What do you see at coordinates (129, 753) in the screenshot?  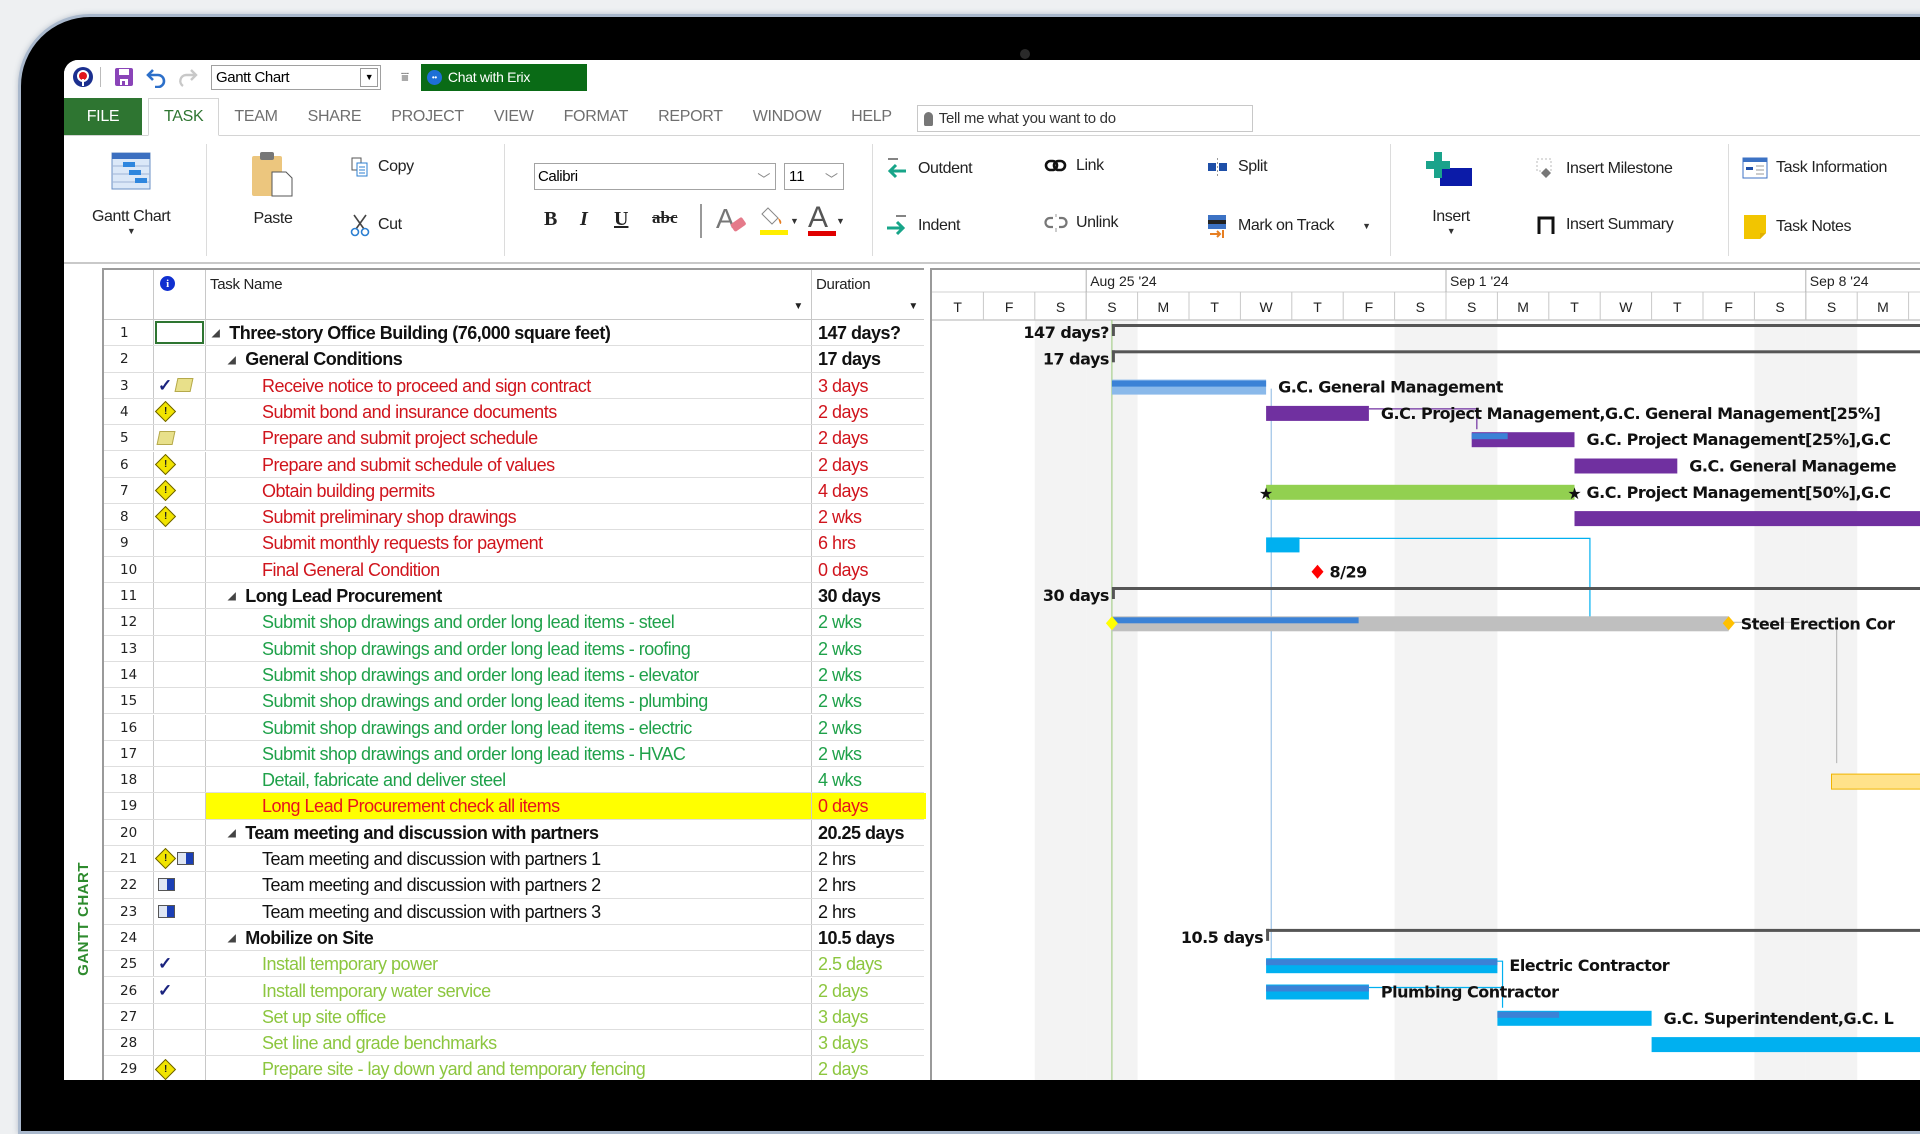 I see `row-number: 17` at bounding box center [129, 753].